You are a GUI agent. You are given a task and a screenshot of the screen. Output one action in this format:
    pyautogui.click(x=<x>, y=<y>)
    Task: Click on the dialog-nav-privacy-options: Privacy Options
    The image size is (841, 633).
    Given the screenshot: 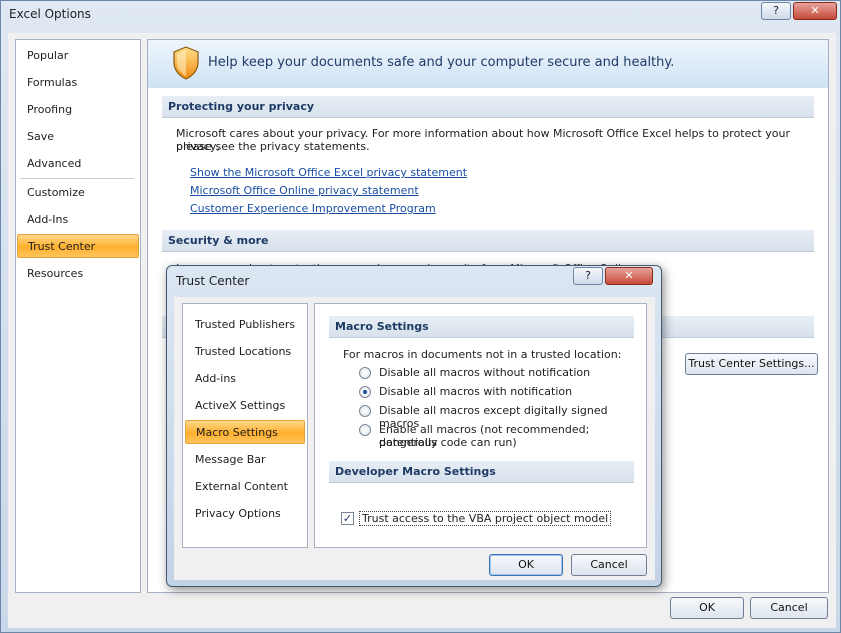 What is the action you would take?
    pyautogui.click(x=245, y=514)
    